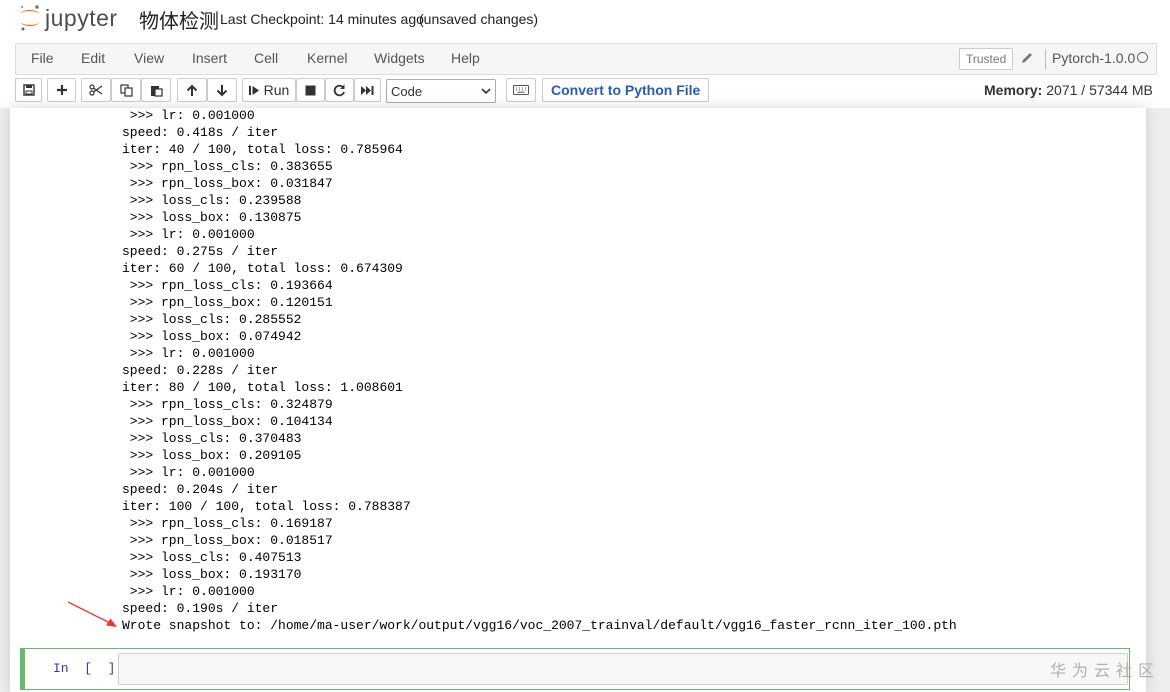 This screenshot has width=1170, height=692. Describe the element at coordinates (266, 506) in the screenshot. I see `output-line: iter: 100 / 100, total loss: 0.788387` at that location.